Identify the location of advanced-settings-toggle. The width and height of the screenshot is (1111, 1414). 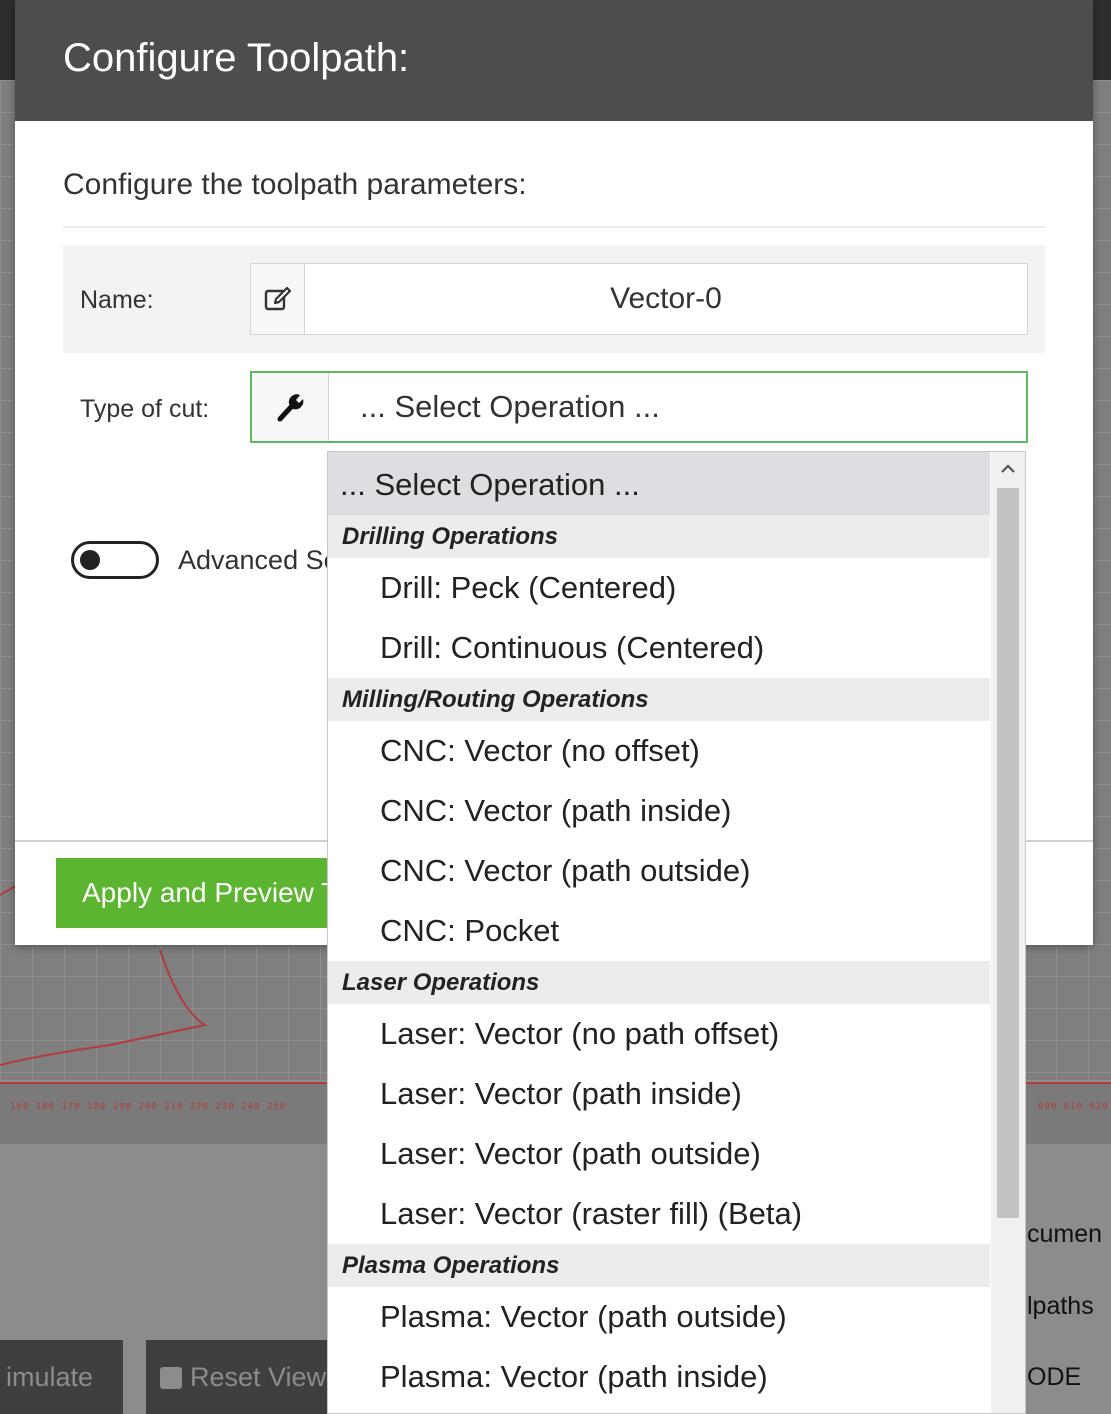
(115, 560).